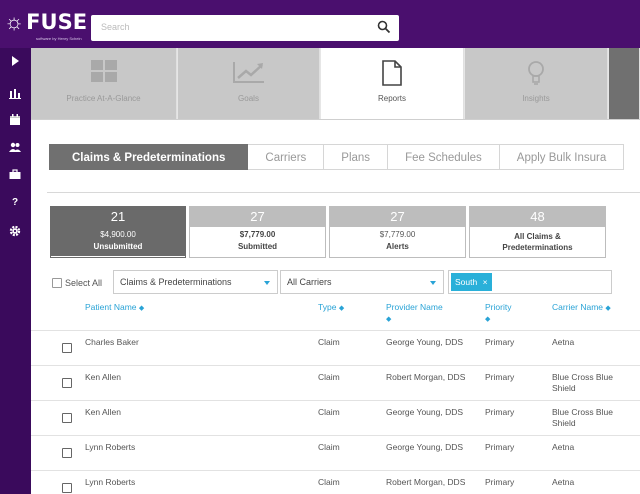 This screenshot has height=494, width=640. What do you see at coordinates (578, 307) in the screenshot?
I see `header-label: Carrier Name` at bounding box center [578, 307].